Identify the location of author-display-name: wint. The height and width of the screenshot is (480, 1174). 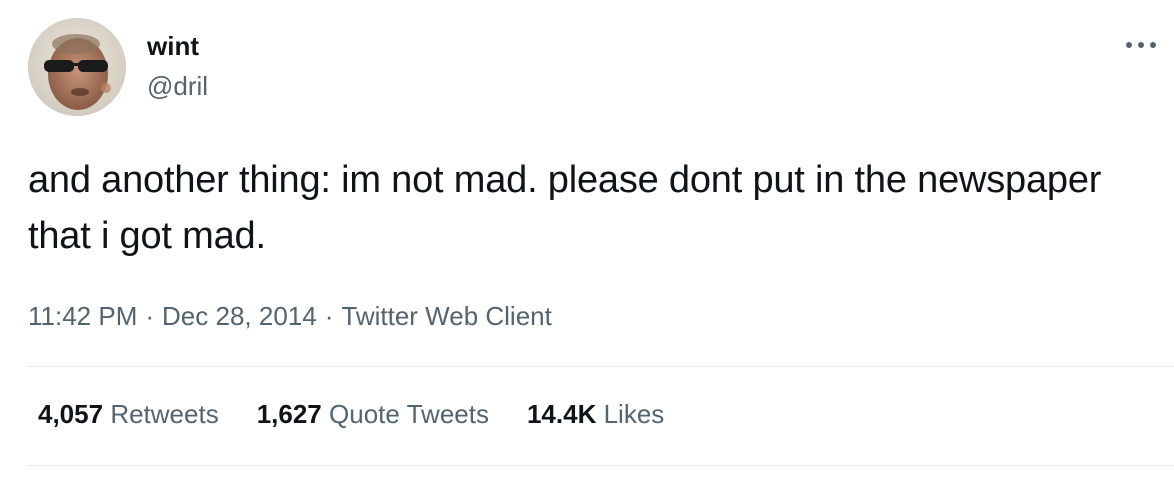
(173, 46).